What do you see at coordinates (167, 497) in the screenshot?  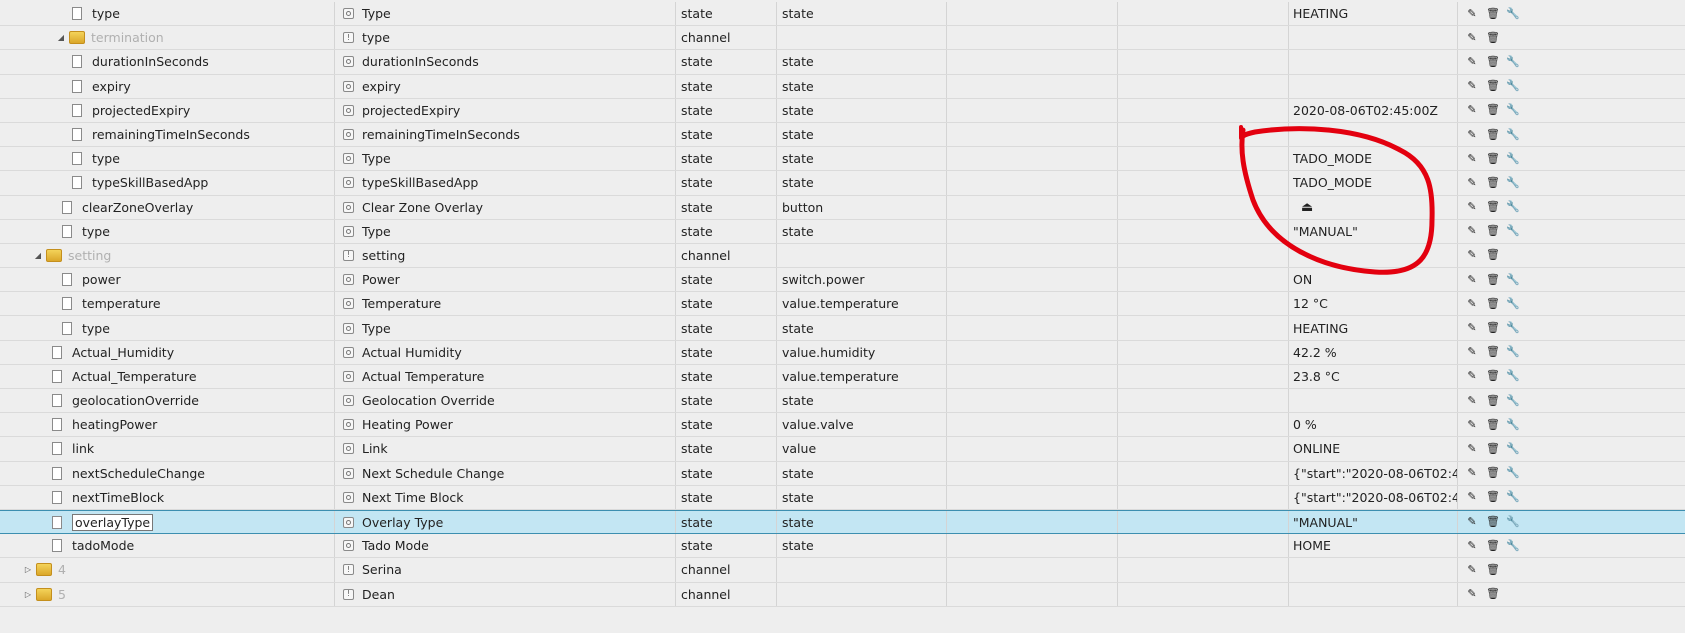 I see `id-cell: nextTimeBlock` at bounding box center [167, 497].